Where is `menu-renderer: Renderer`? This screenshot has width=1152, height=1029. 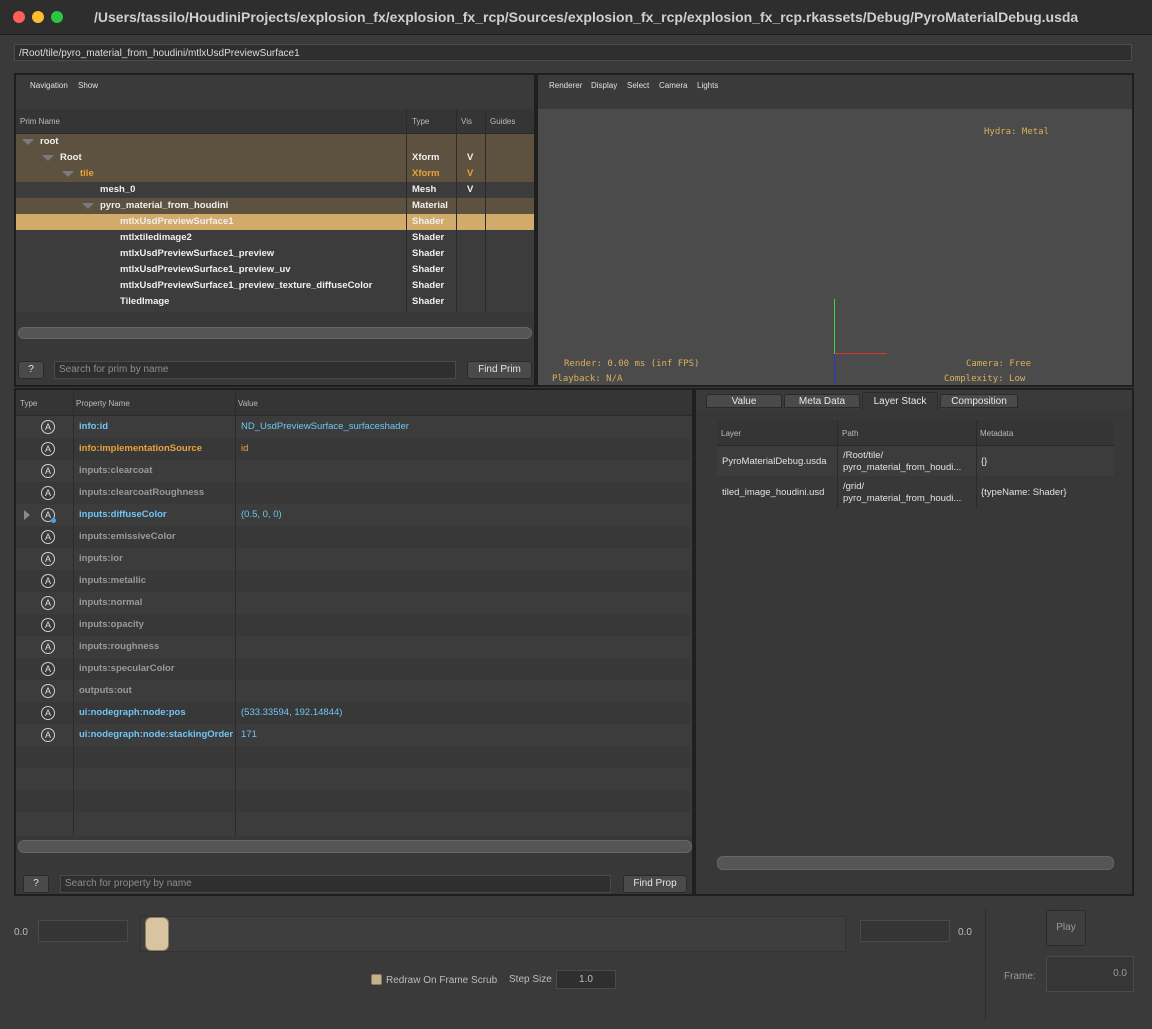
menu-renderer: Renderer is located at coordinates (565, 85).